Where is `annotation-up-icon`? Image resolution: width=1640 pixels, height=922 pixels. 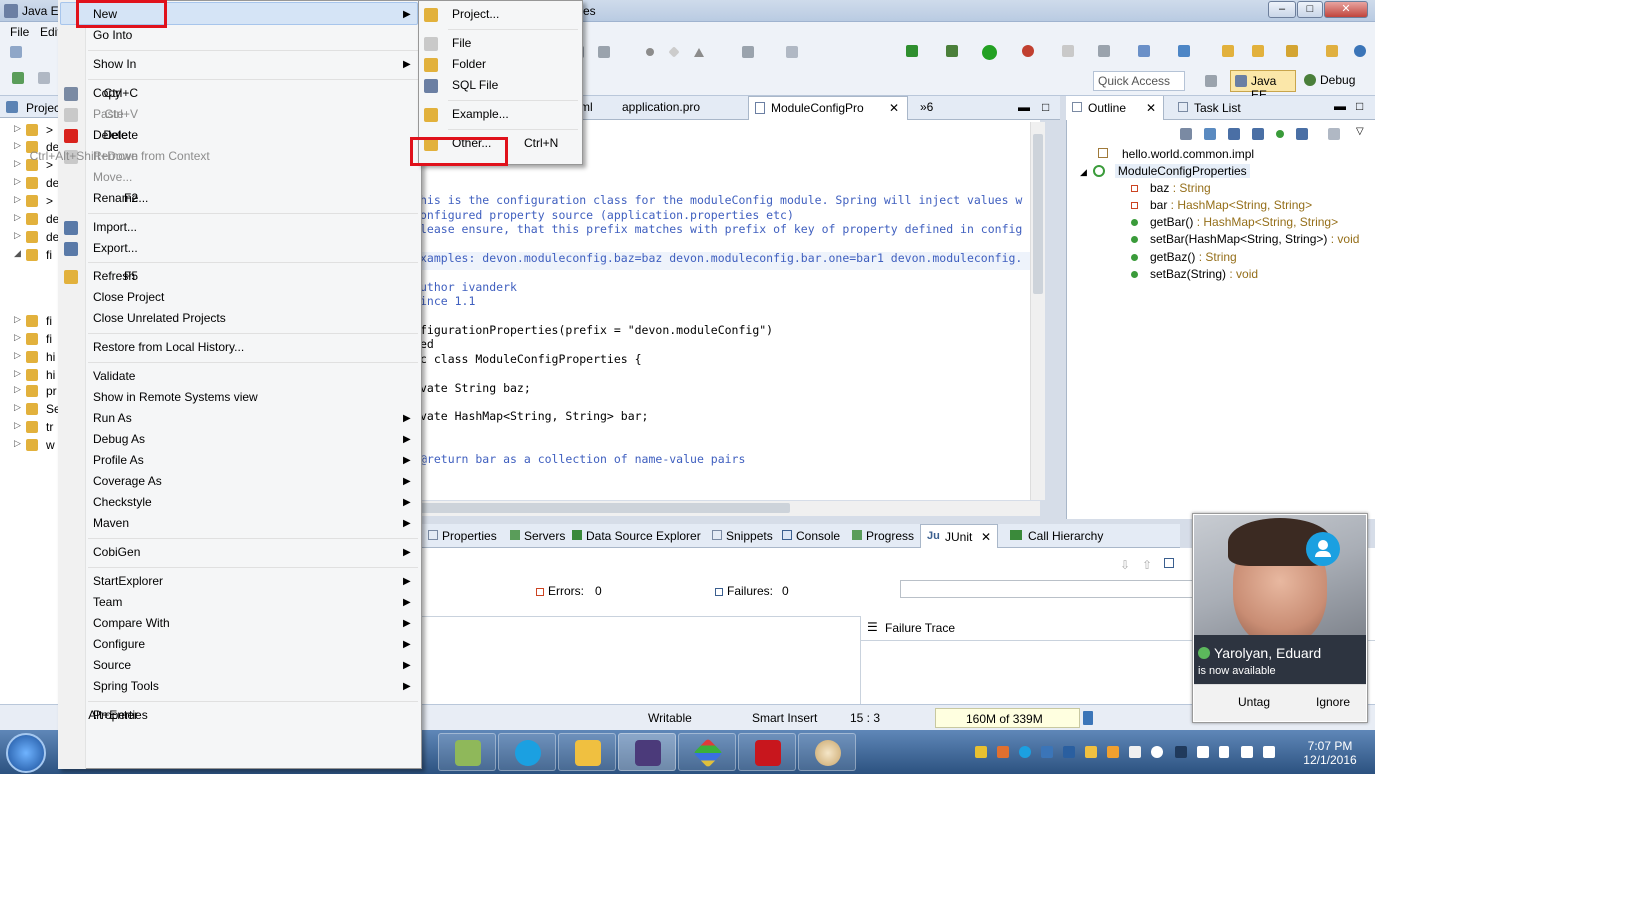
annotation-up-icon is located at coordinates (699, 52).